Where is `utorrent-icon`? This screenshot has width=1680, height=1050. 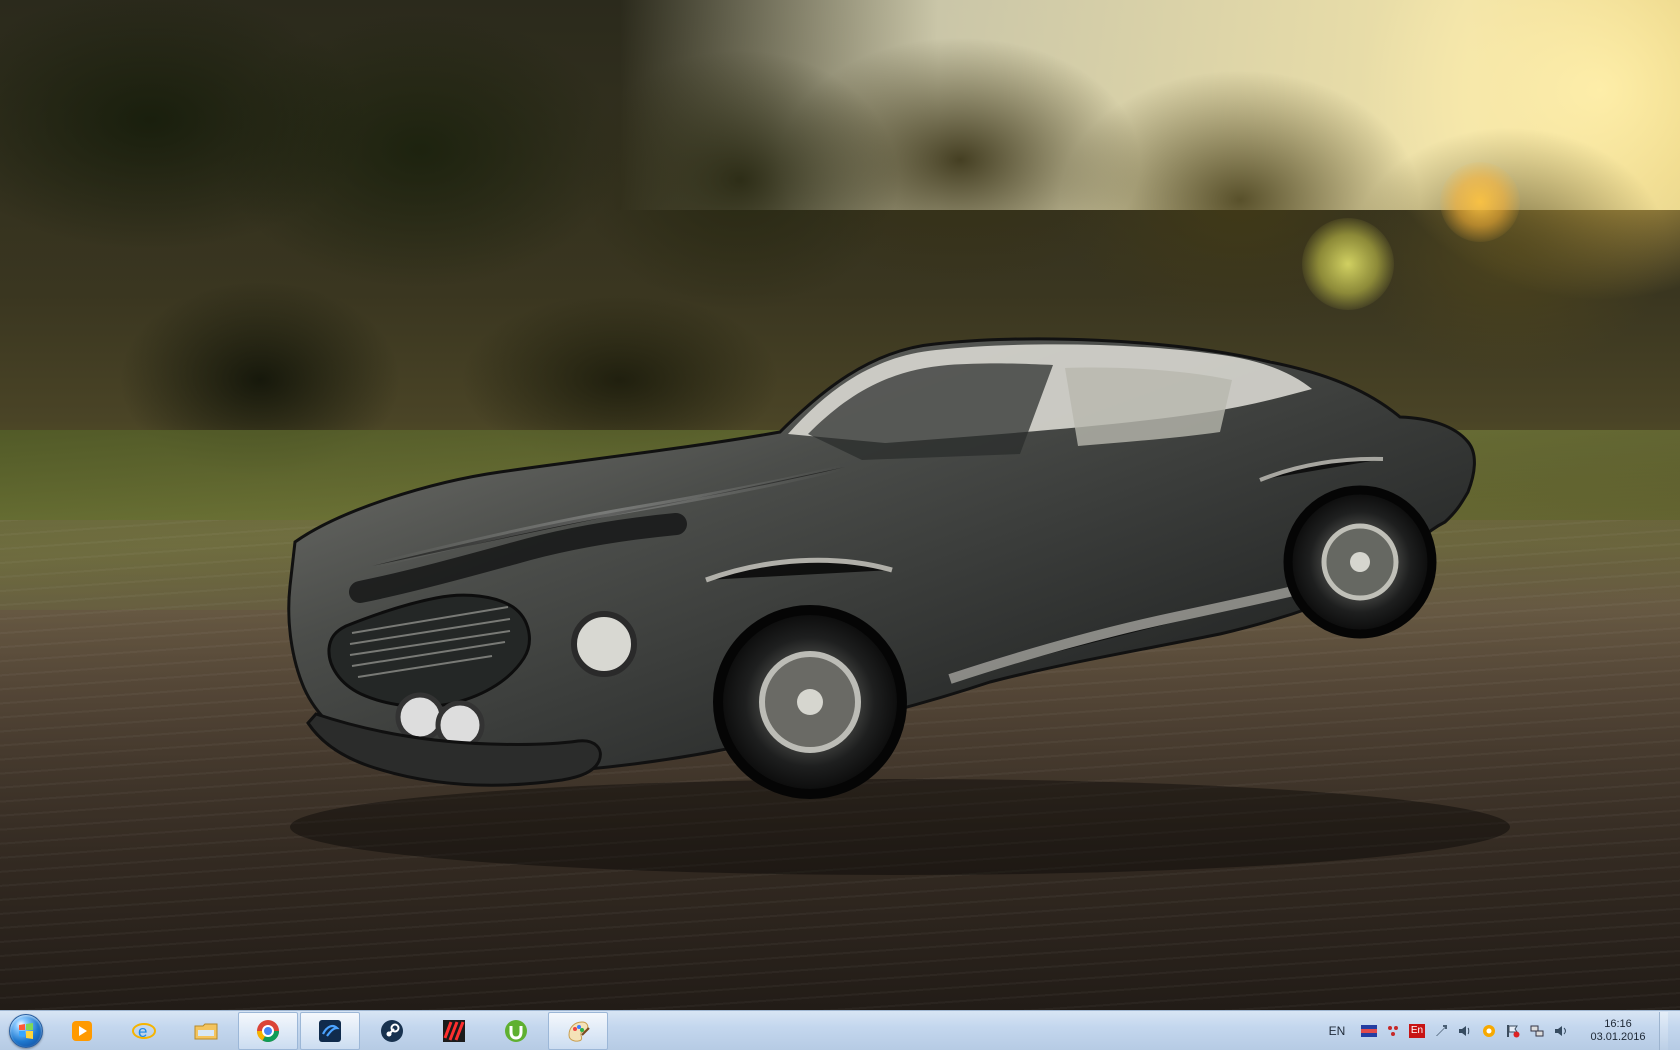
utorrent-icon is located at coordinates (516, 1031).